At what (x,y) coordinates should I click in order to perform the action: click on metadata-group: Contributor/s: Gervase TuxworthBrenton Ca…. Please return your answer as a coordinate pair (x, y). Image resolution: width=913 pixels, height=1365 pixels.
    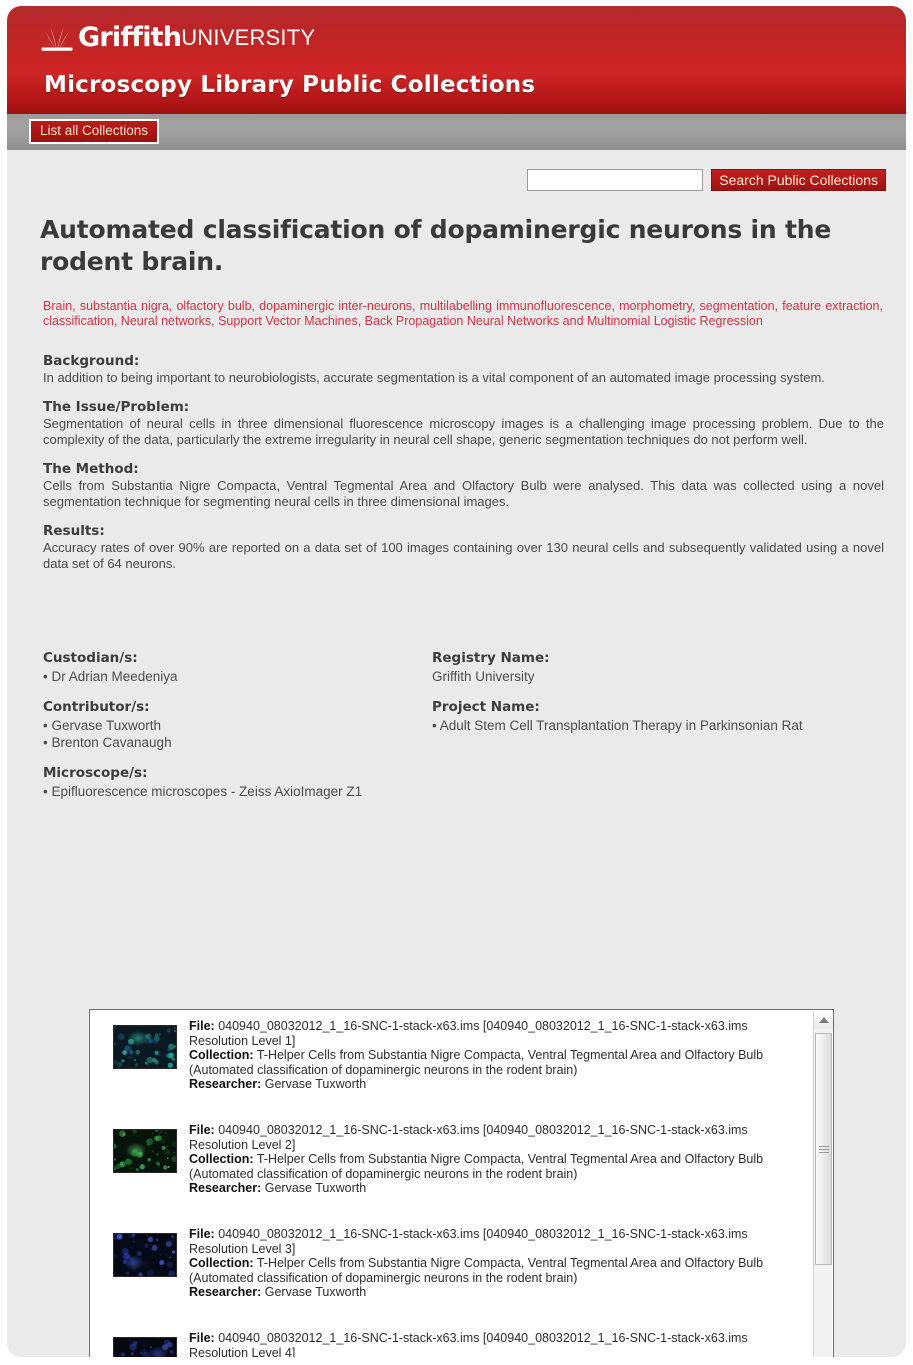
    Looking at the image, I should click on (233, 725).